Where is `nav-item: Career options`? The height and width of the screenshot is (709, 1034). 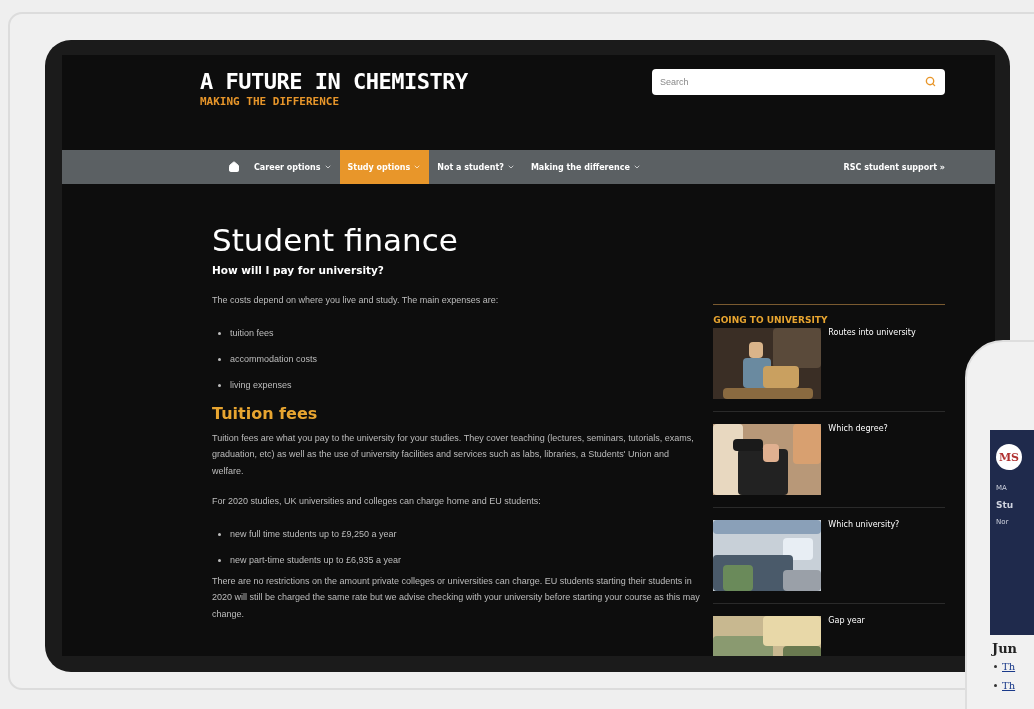
nav-item: Career options is located at coordinates (293, 167).